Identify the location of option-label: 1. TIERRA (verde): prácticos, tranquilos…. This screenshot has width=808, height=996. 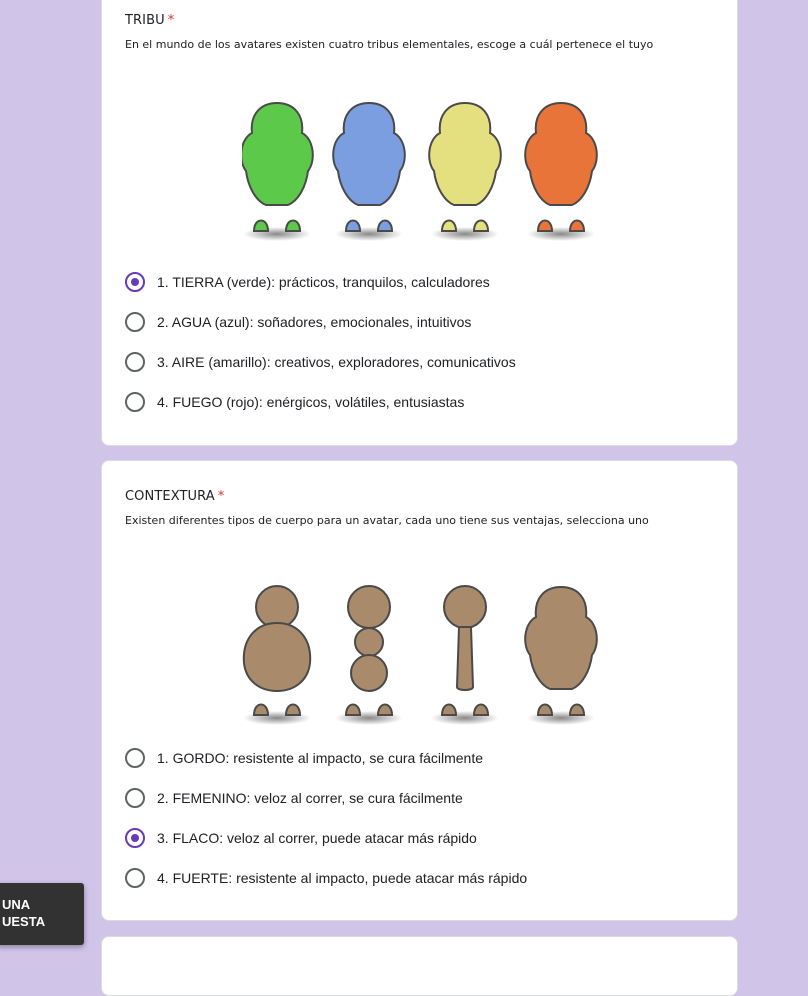
(323, 282).